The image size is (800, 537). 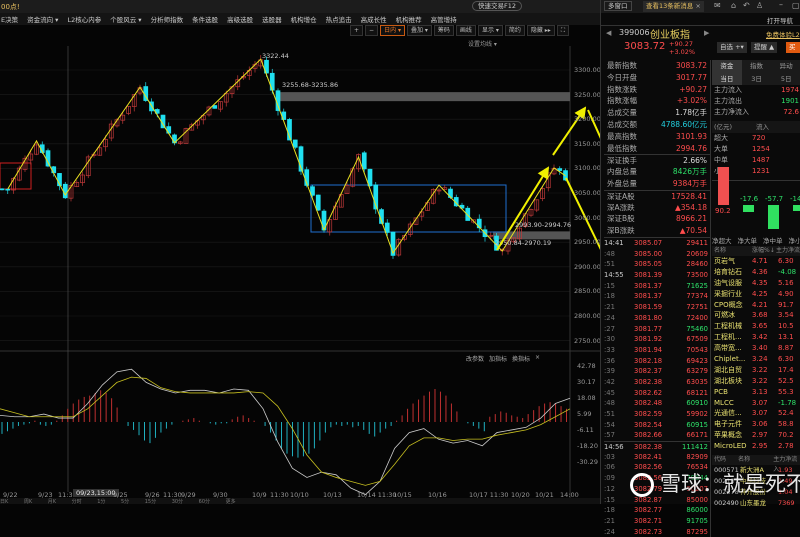 What do you see at coordinates (515, 30) in the screenshot?
I see `simple-button: 简约` at bounding box center [515, 30].